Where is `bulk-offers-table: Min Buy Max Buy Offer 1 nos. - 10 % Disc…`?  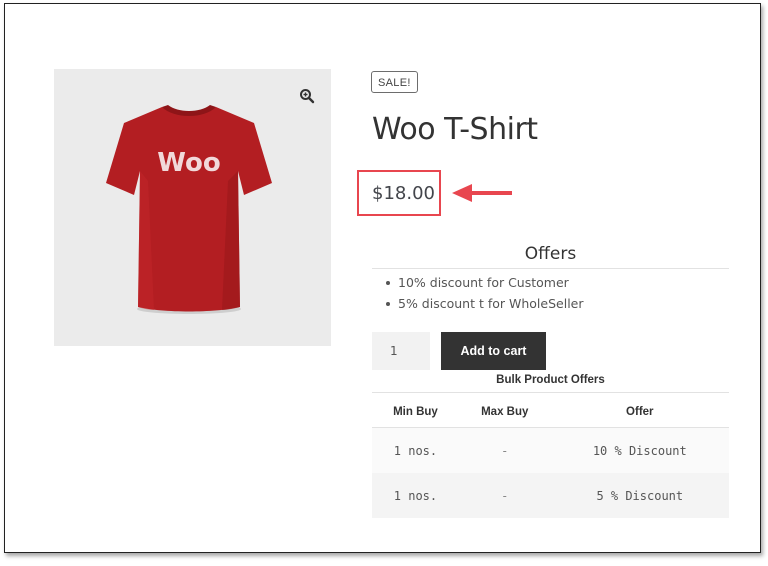
bulk-offers-table: Min Buy Max Buy Offer 1 nos. - 10 % Disc… is located at coordinates (550, 457).